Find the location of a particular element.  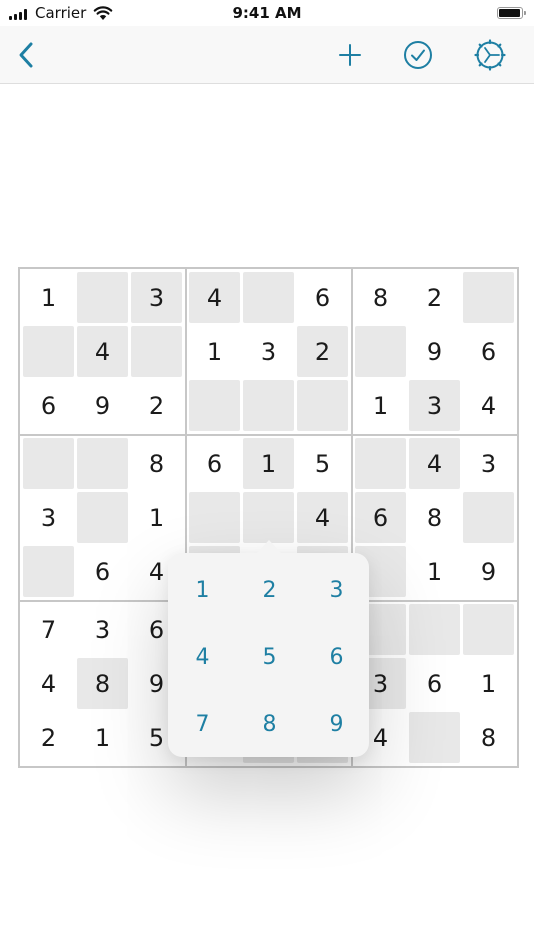

picker-number-1: 1 is located at coordinates (202, 590).